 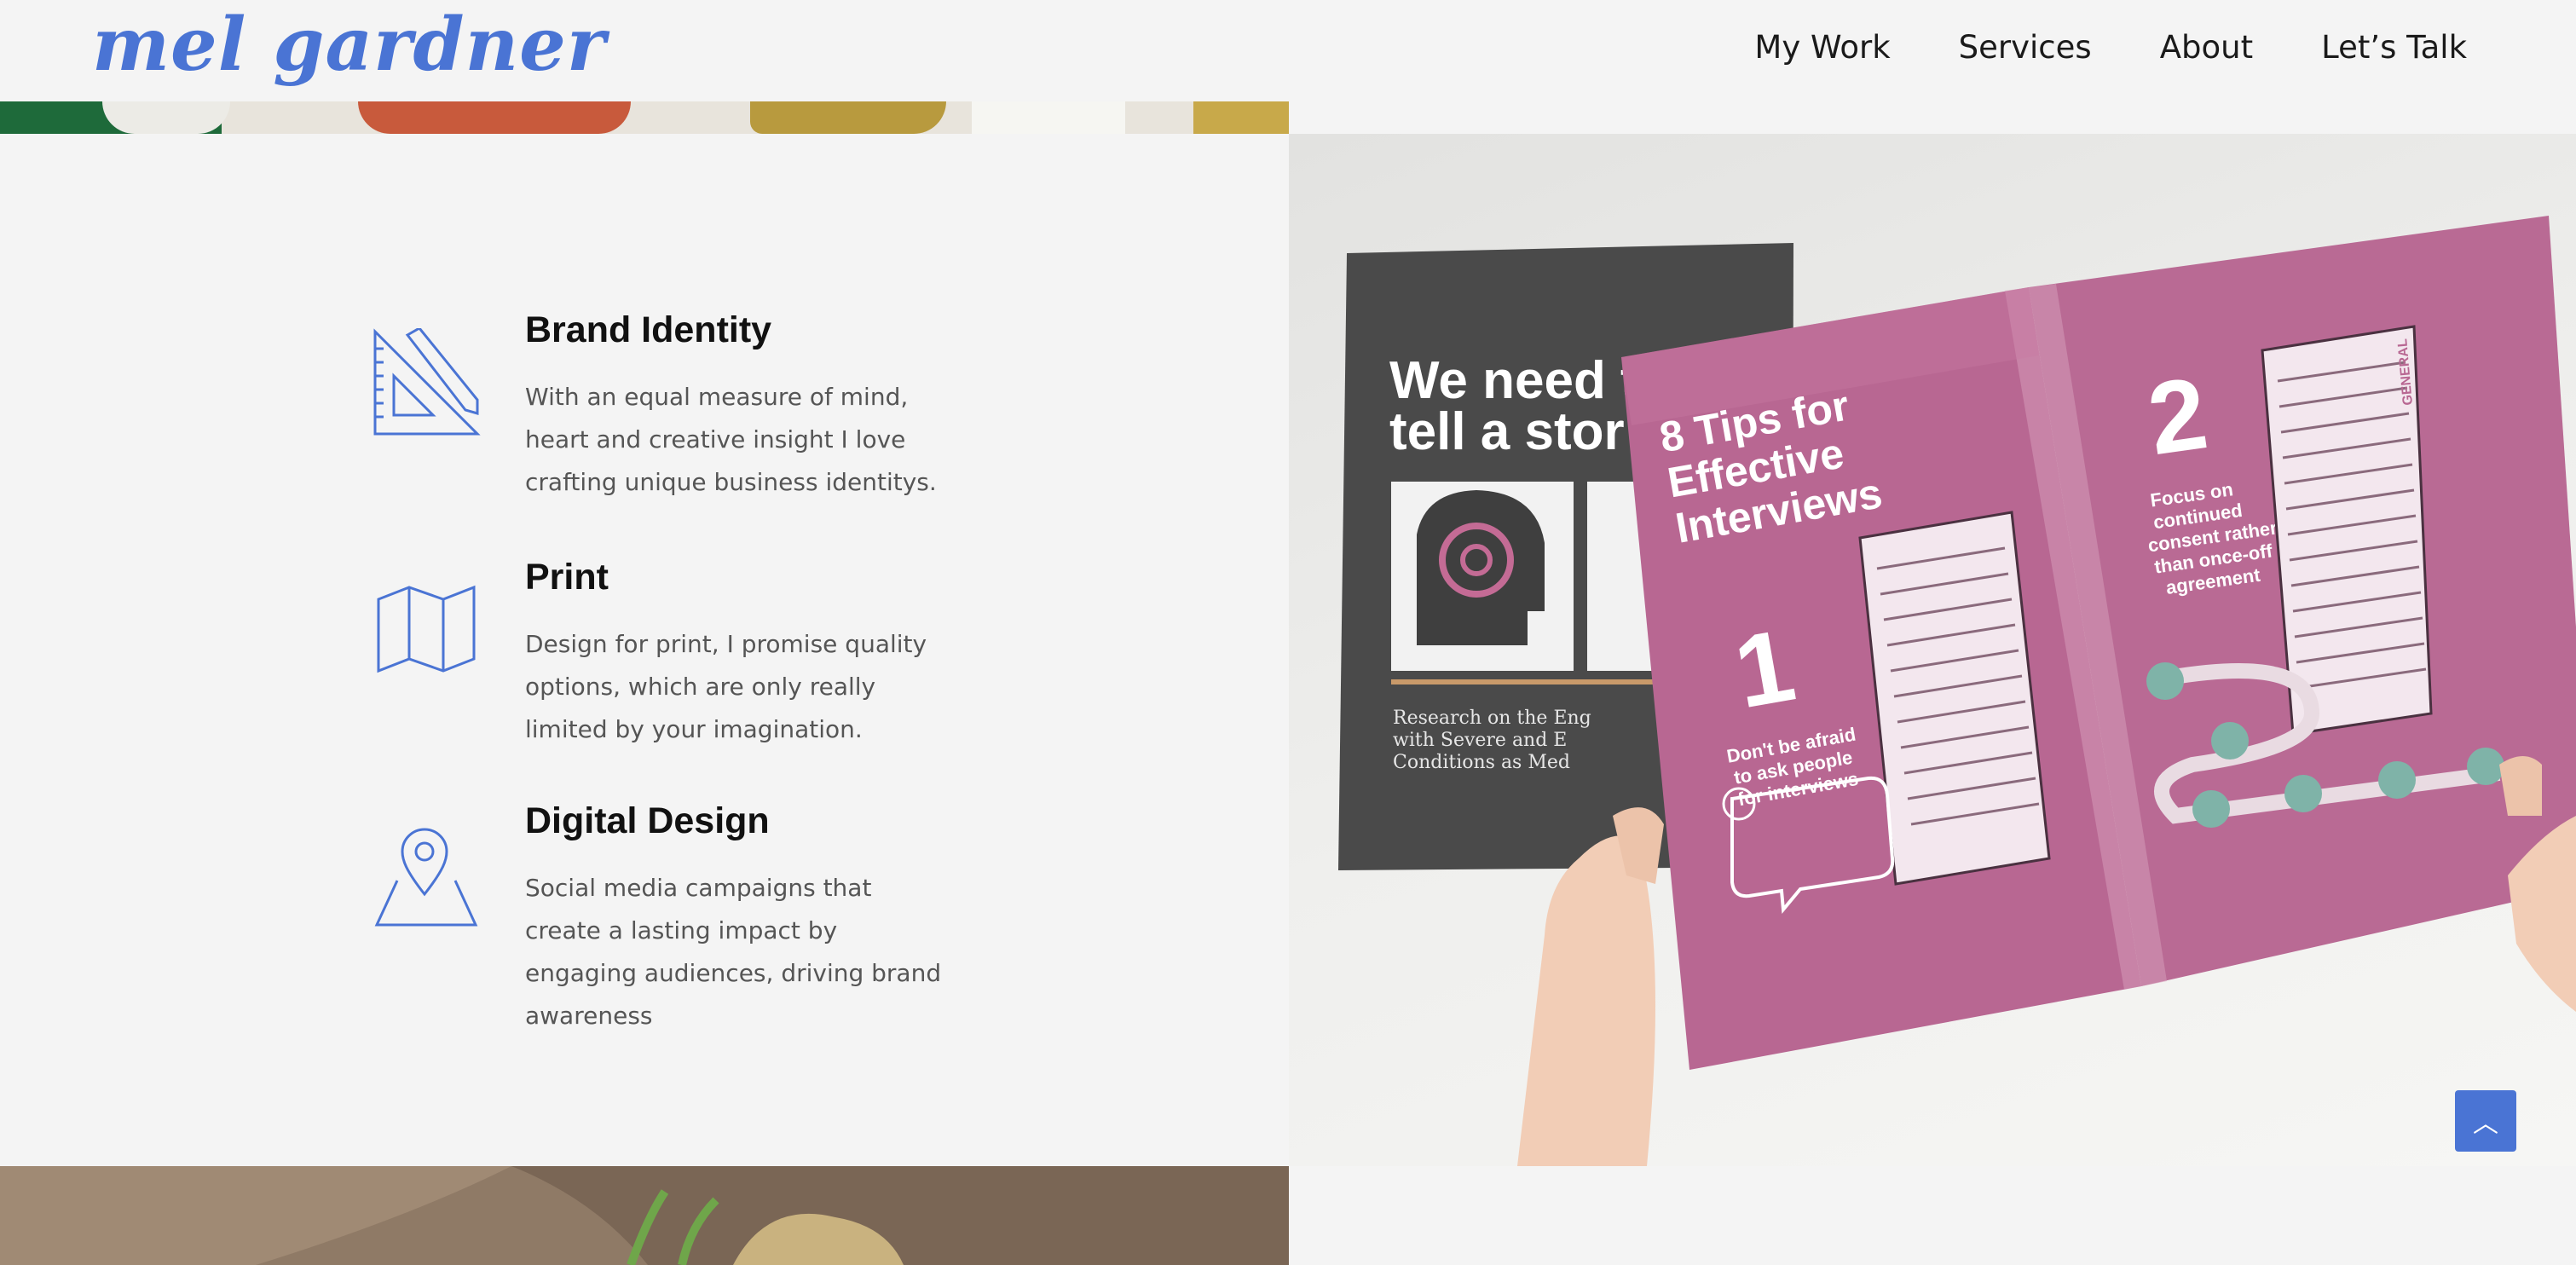 I want to click on section-background, so click(x=1932, y=1216).